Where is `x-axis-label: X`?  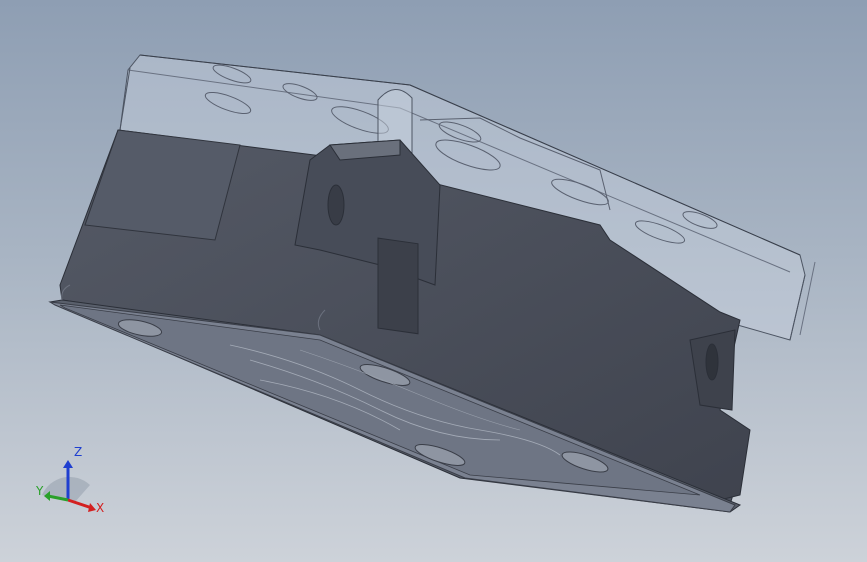
x-axis-label: X is located at coordinates (100, 508).